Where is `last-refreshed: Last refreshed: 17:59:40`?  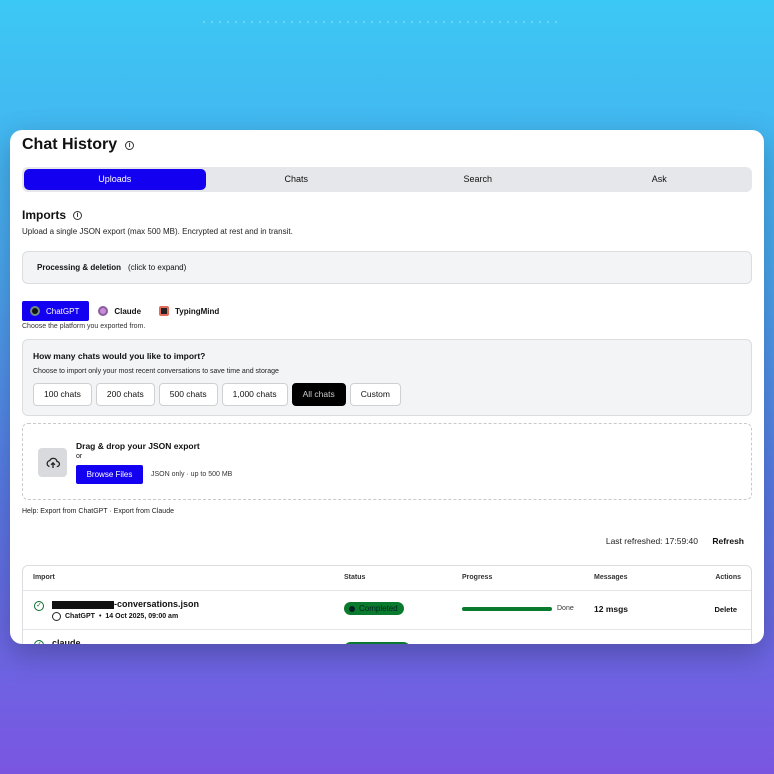
last-refreshed: Last refreshed: 17:59:40 is located at coordinates (651, 541).